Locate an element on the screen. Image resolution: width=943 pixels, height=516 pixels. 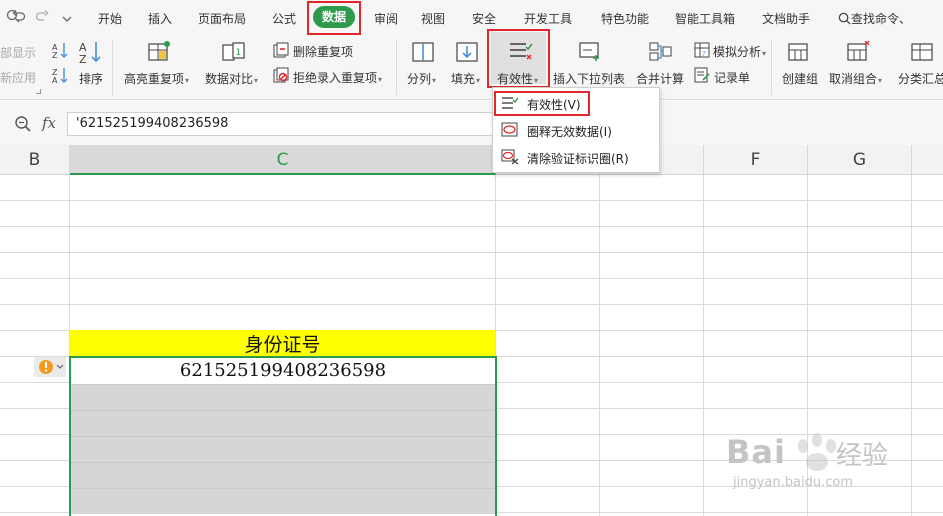
subtotal-icon is located at coordinates (922, 52).